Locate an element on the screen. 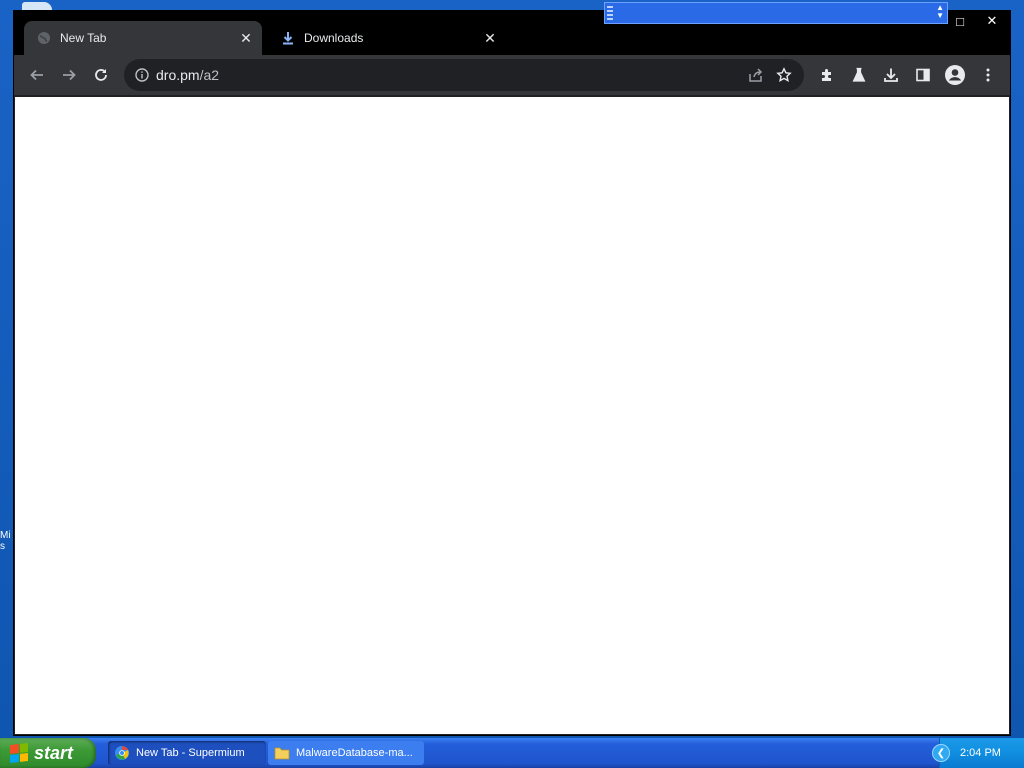 Image resolution: width=1024 pixels, height=768 pixels. start-button: start is located at coordinates (48, 753).